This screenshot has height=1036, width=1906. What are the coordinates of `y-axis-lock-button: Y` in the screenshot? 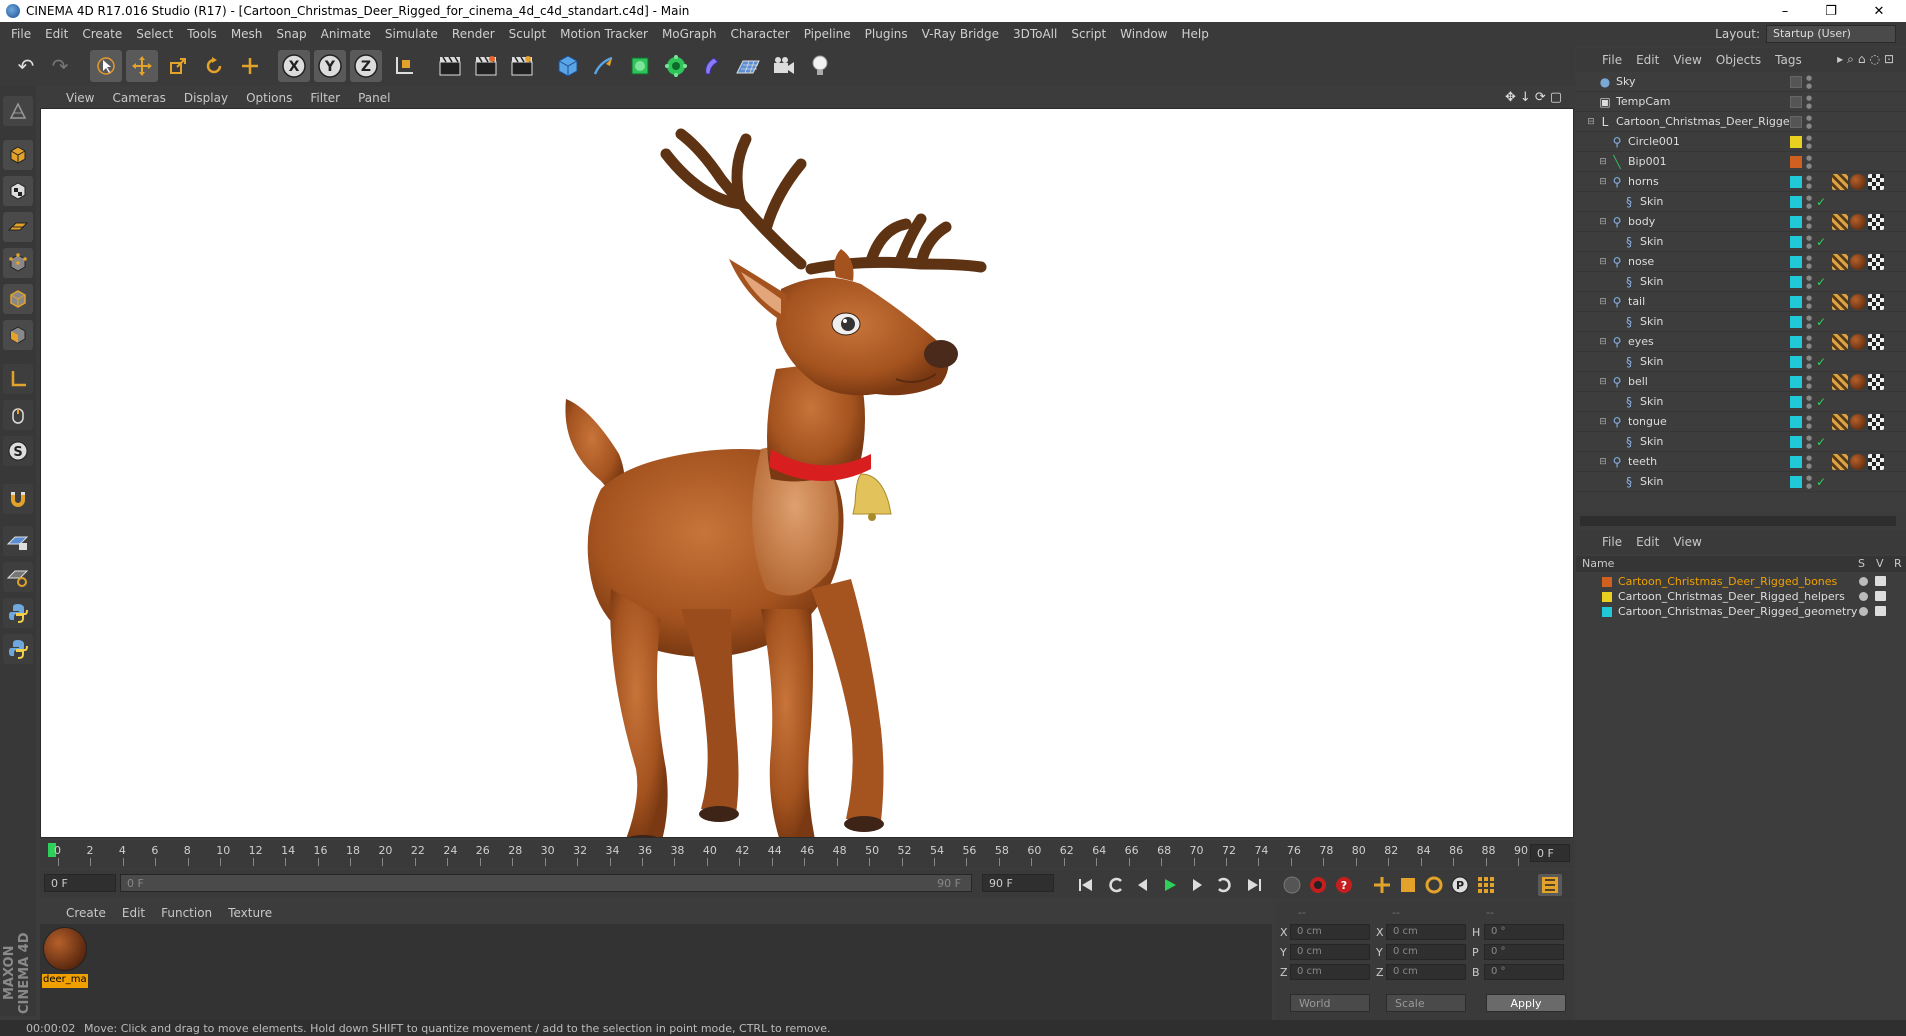 It's located at (330, 66).